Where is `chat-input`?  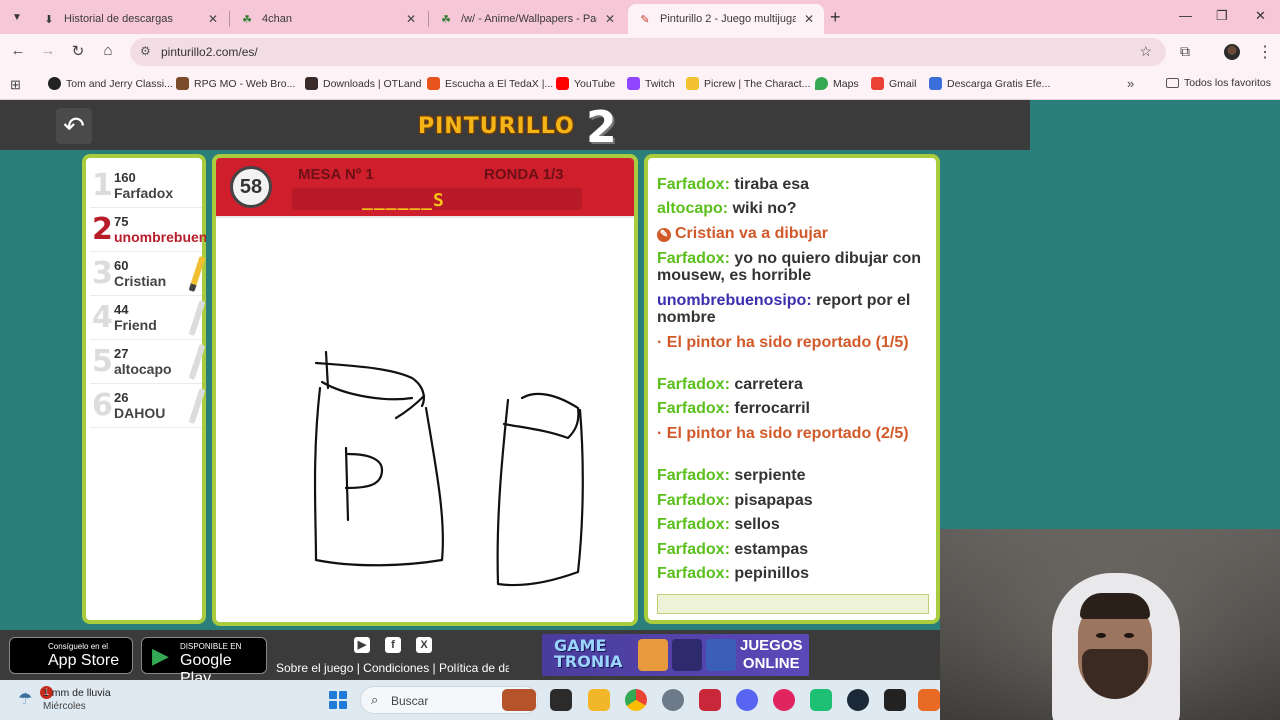
chat-input is located at coordinates (793, 604).